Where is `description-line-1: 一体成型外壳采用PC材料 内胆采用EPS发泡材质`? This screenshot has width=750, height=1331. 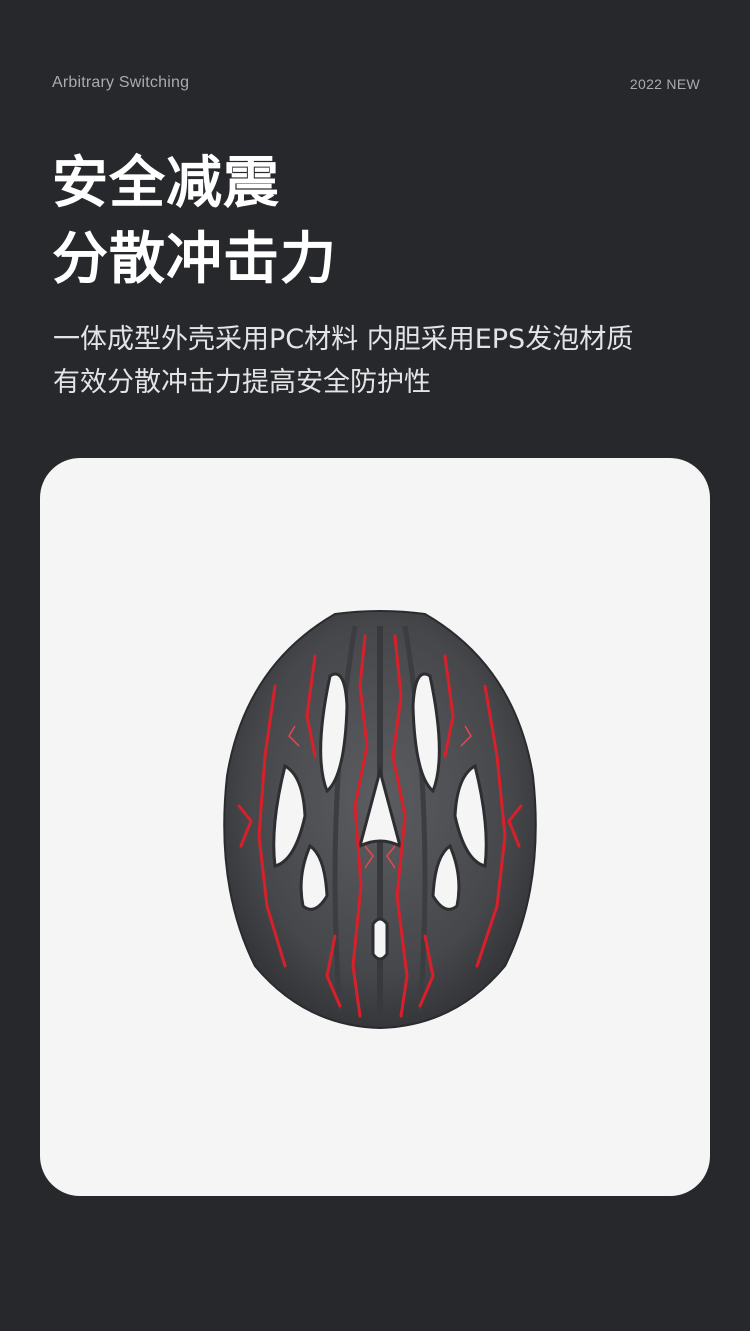
description-line-1: 一体成型外壳采用PC材料 内胆采用EPS发泡材质 is located at coordinates (343, 339).